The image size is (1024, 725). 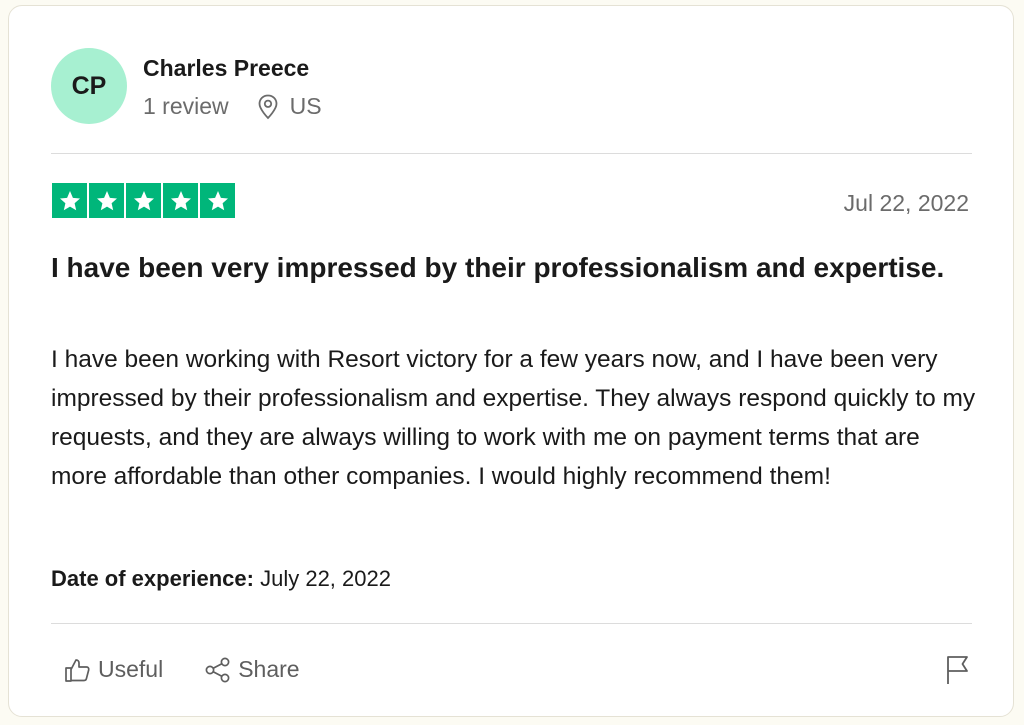 I want to click on share-button: Share, so click(x=252, y=669).